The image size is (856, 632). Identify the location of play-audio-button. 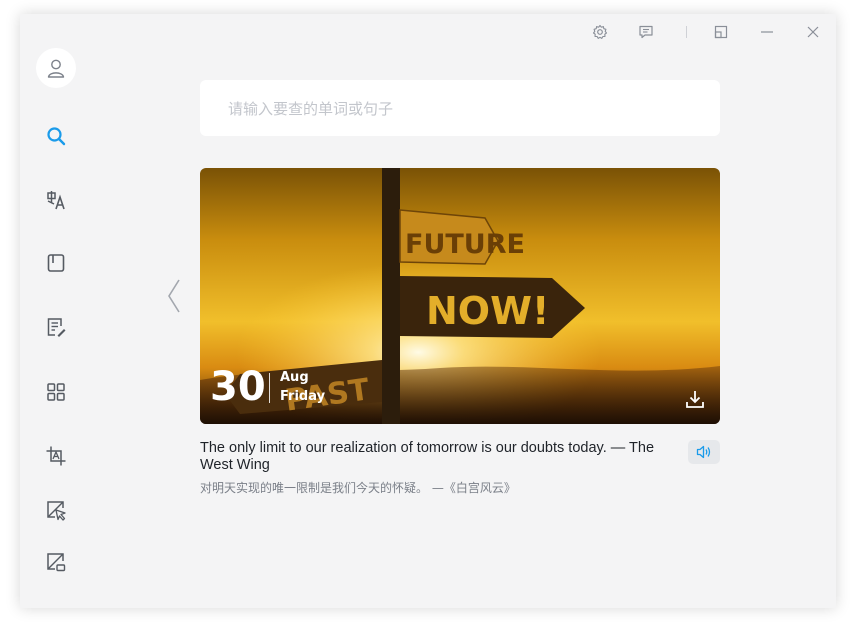
(704, 452).